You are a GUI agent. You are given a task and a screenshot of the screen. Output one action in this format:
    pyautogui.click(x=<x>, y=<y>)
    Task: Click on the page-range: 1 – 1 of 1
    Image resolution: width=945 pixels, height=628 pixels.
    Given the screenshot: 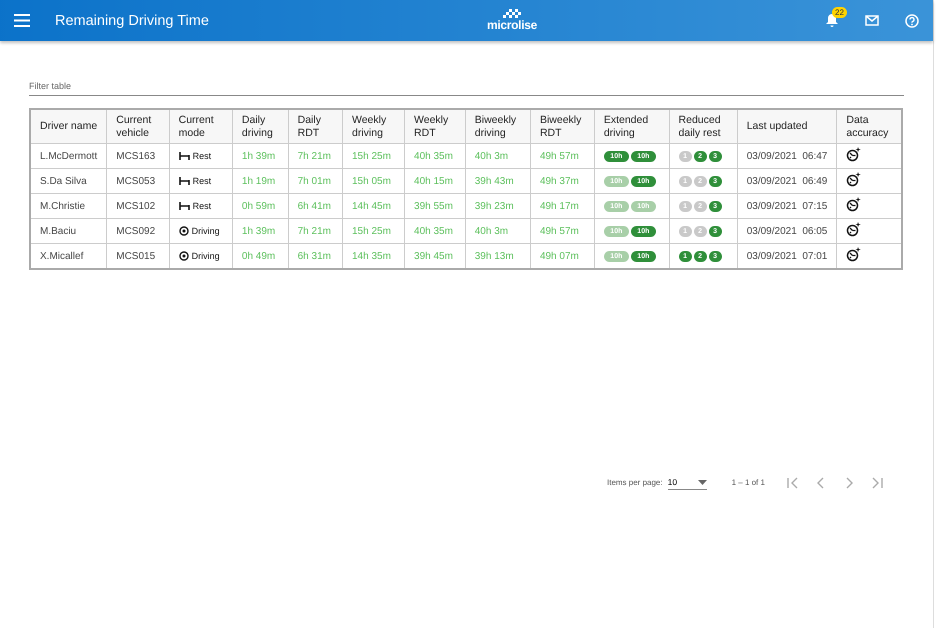 What is the action you would take?
    pyautogui.click(x=748, y=482)
    